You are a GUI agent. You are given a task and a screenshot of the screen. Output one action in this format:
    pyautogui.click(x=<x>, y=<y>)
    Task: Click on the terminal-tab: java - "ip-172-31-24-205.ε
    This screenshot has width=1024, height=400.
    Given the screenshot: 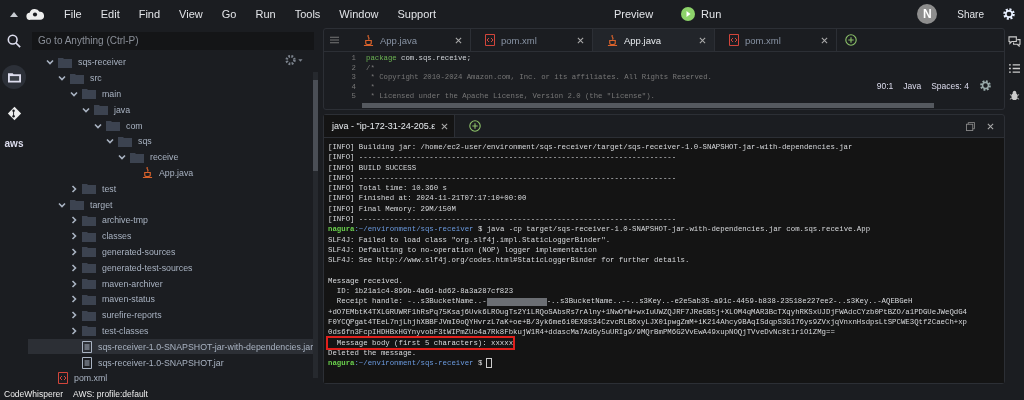 What is the action you would take?
    pyautogui.click(x=390, y=126)
    